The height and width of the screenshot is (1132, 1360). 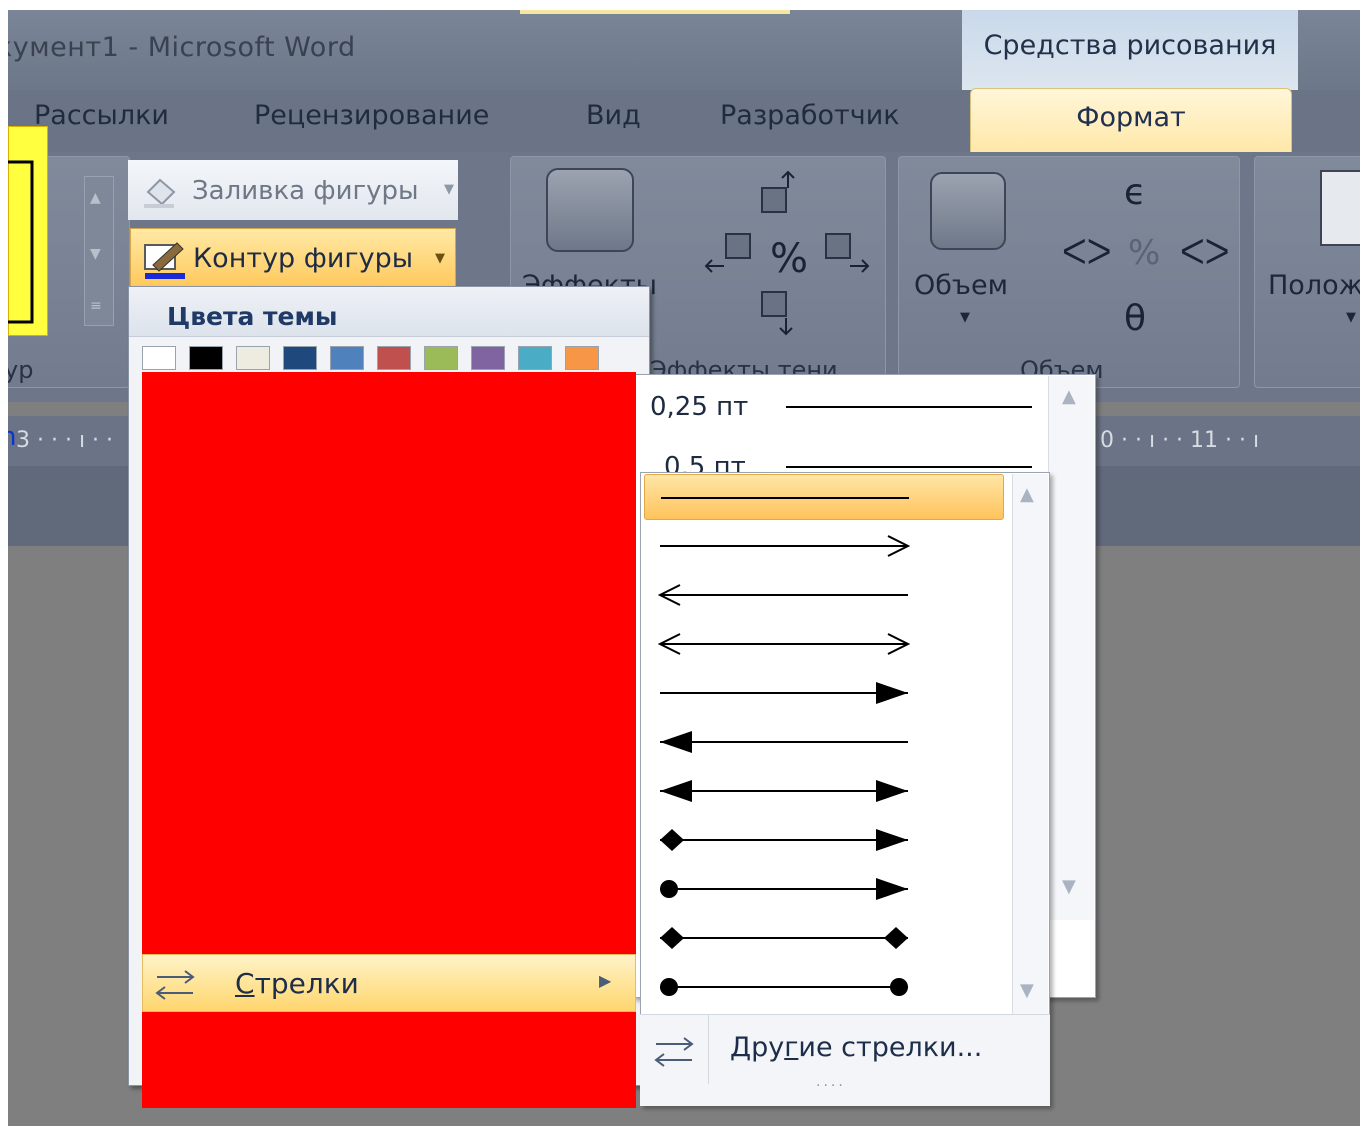 What do you see at coordinates (785, 546) in the screenshot?
I see `arrow-style-arrow-right-icon` at bounding box center [785, 546].